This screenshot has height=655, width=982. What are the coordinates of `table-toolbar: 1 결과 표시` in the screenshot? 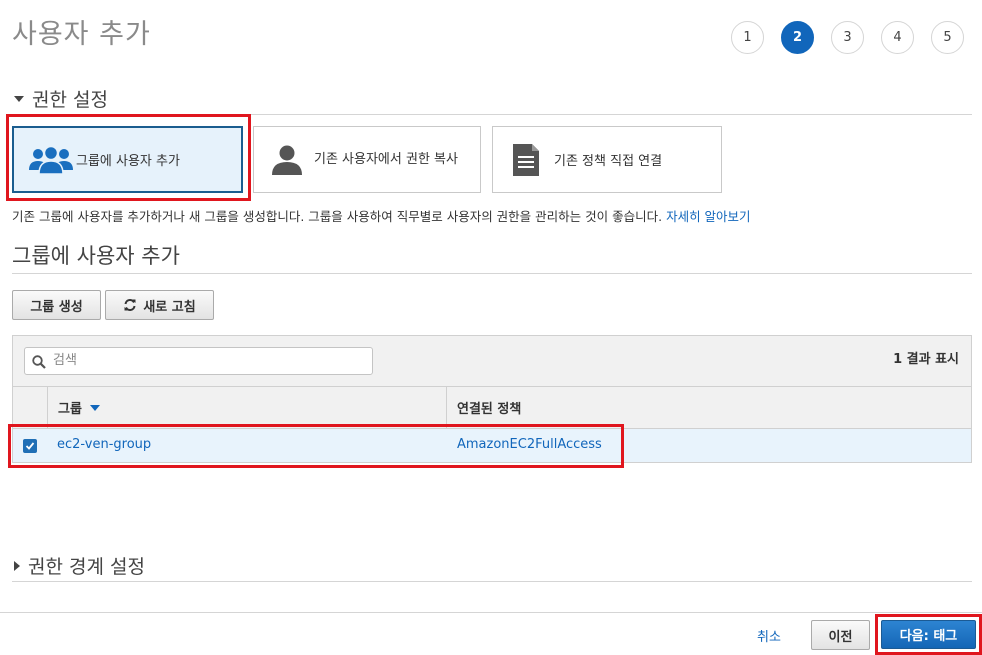 It's located at (492, 361).